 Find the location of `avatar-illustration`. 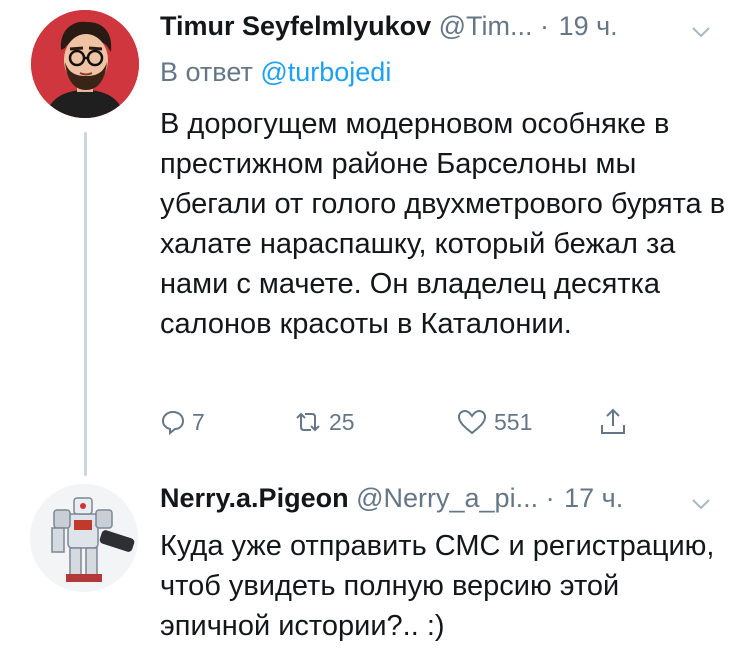

avatar-illustration is located at coordinates (85, 64).